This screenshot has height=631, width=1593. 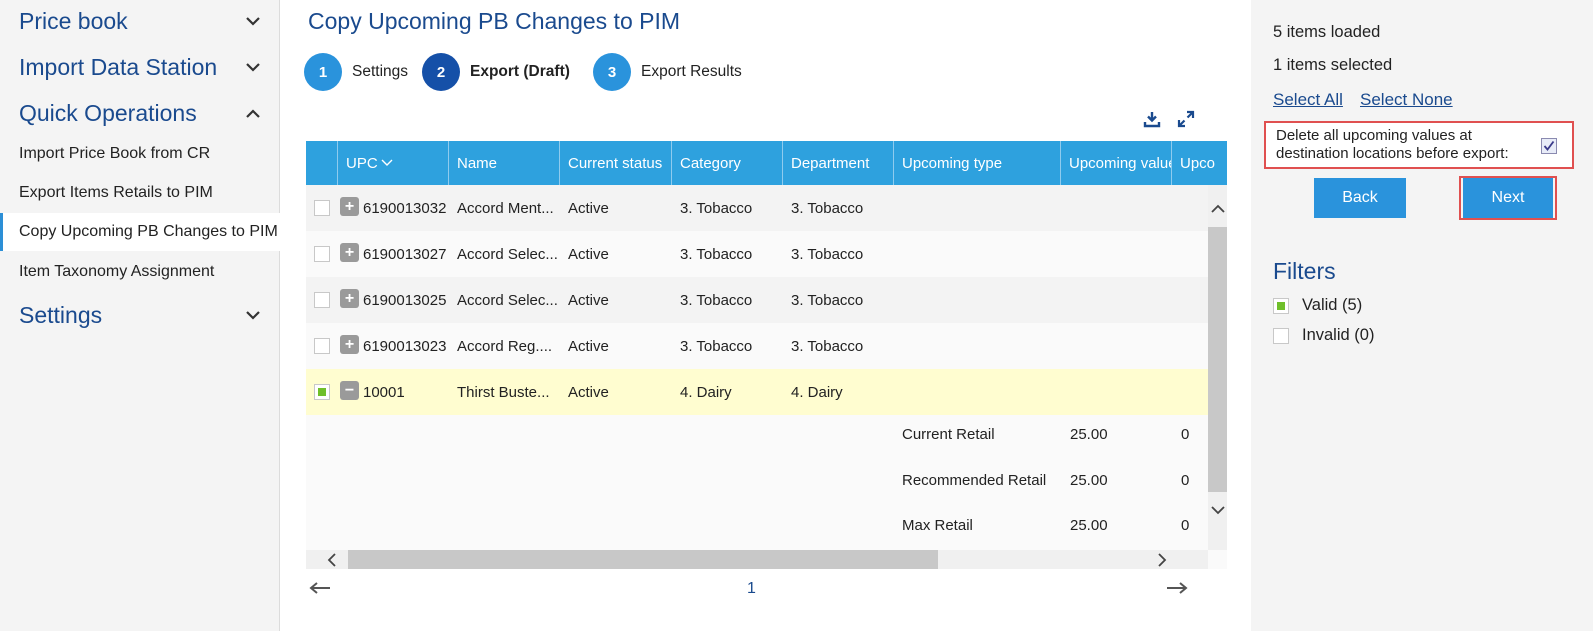 I want to click on step-settings: 1 Settings, so click(x=356, y=72).